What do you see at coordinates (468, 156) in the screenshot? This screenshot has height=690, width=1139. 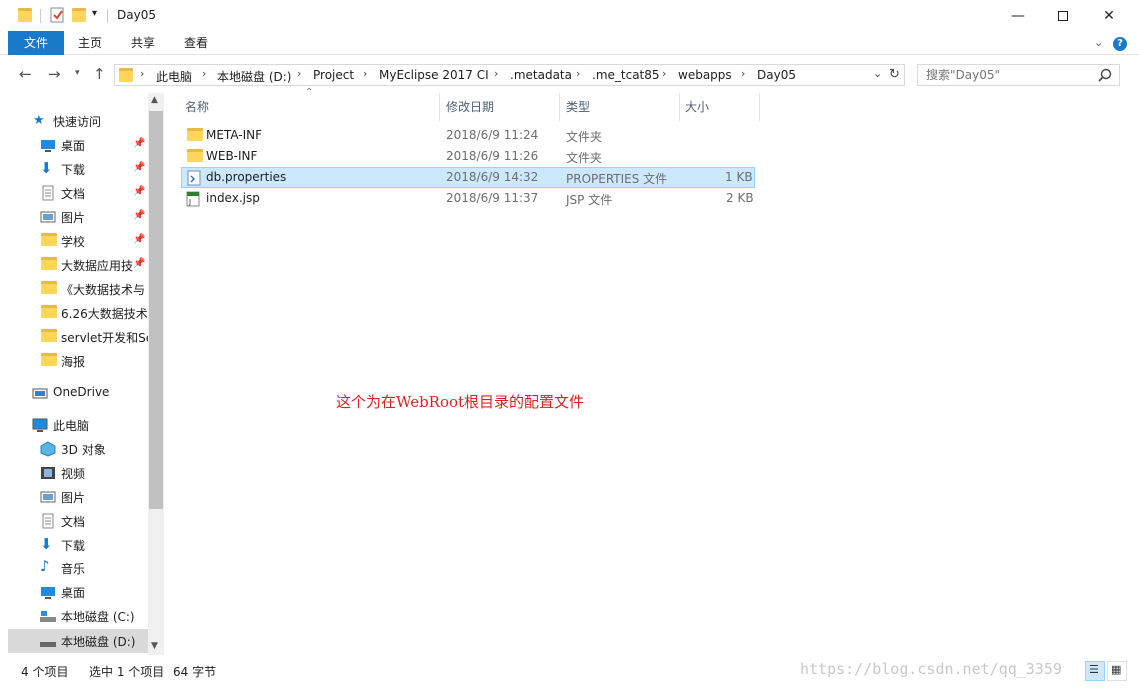 I see `file-row-web-inf: WEB-INF 2018/6/9 11:26 文件夹` at bounding box center [468, 156].